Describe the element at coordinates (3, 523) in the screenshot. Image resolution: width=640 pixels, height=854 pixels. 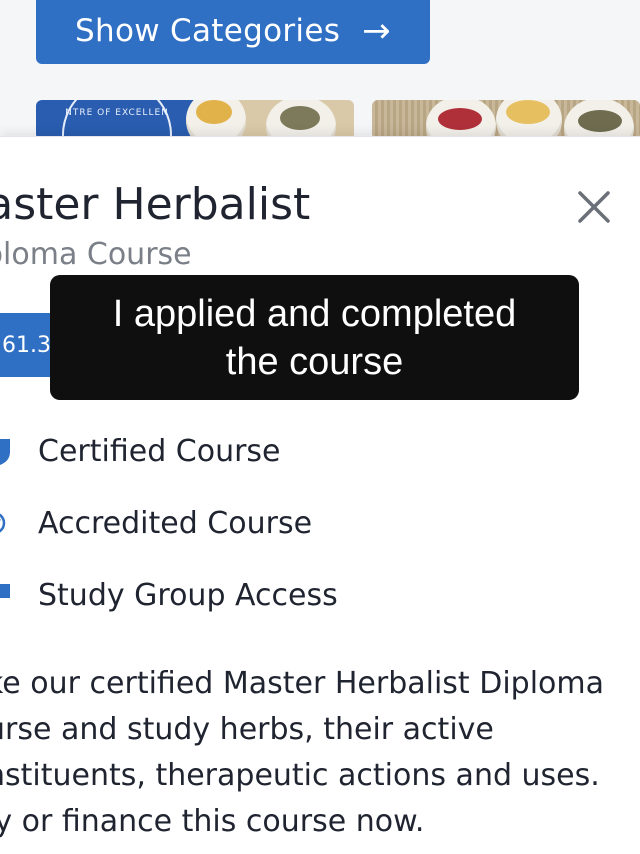
I see `check-circle-icon` at that location.